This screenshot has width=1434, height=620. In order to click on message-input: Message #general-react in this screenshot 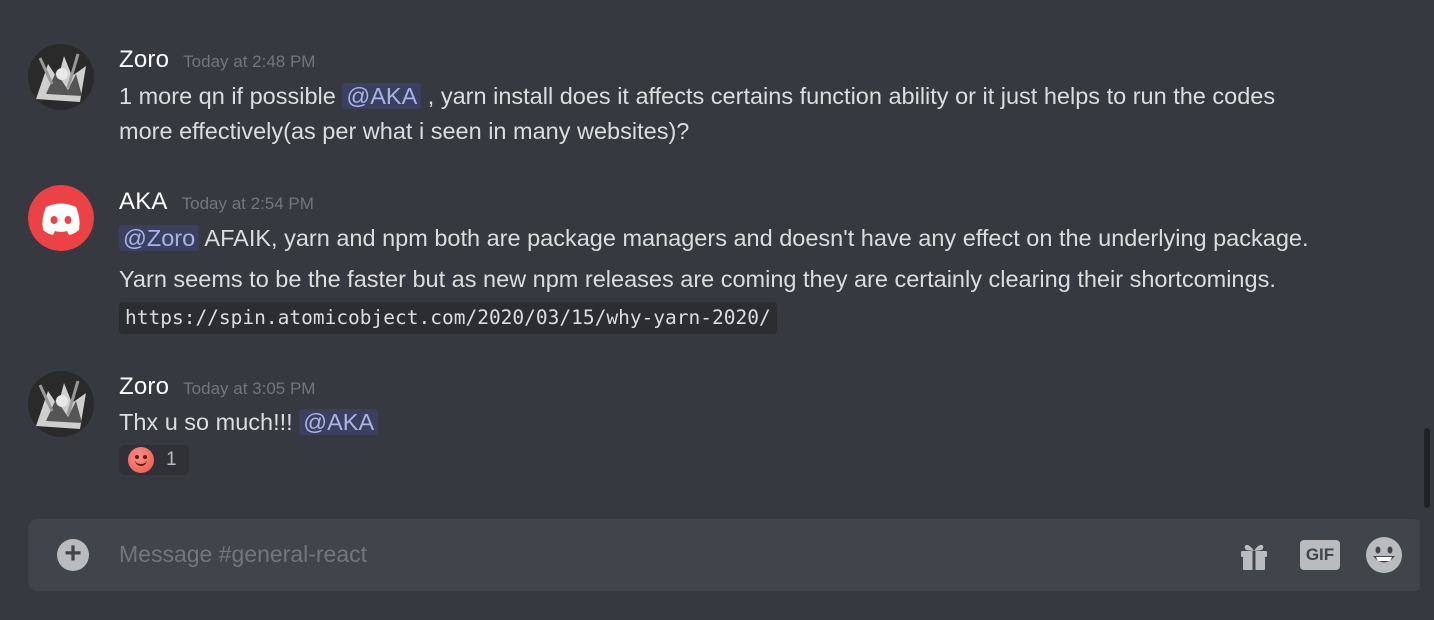, I will do `click(243, 554)`.